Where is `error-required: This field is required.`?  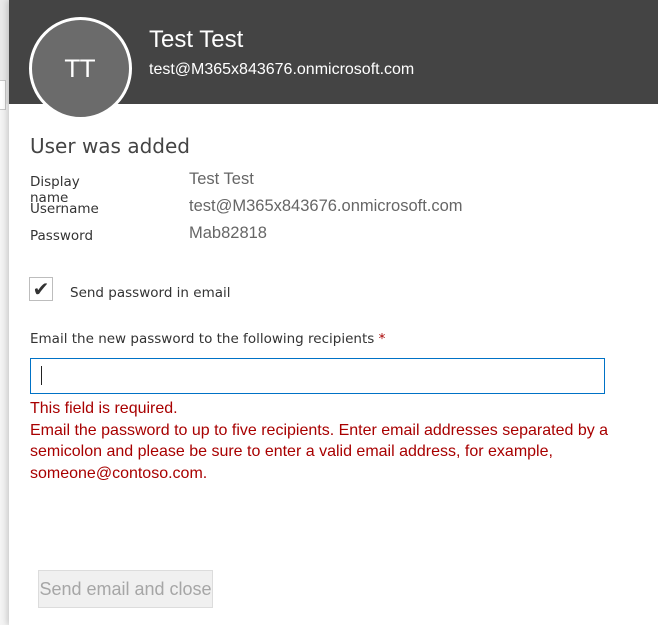
error-required: This field is required. is located at coordinates (104, 408).